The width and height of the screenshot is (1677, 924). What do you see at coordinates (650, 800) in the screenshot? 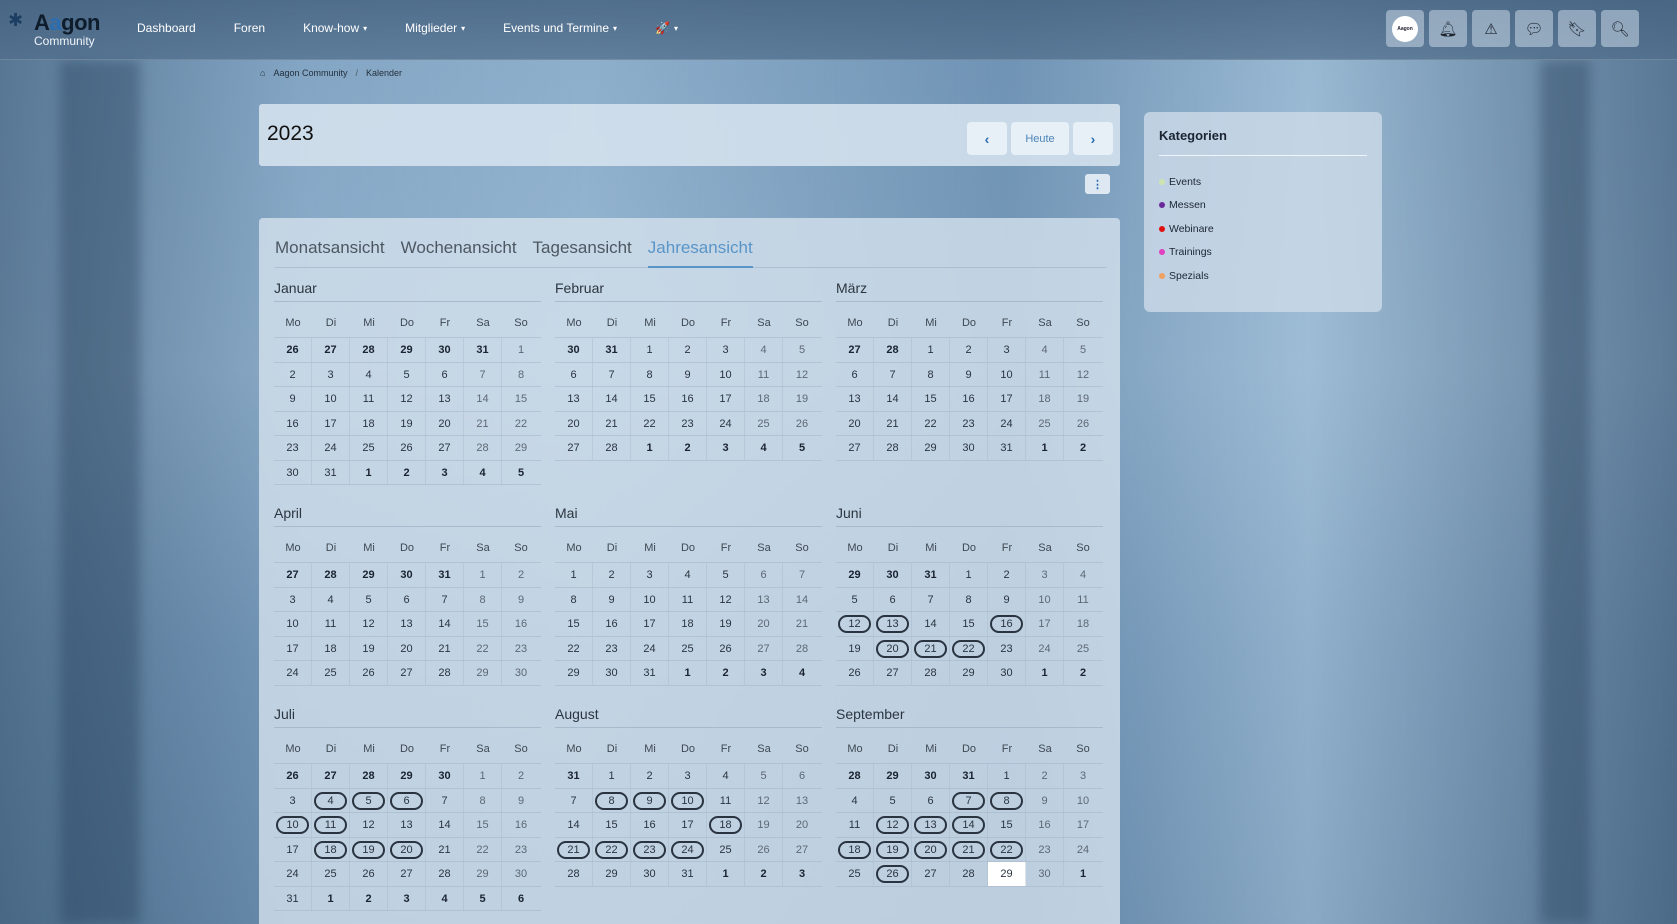
I see `calendar-day-with-event: 9` at bounding box center [650, 800].